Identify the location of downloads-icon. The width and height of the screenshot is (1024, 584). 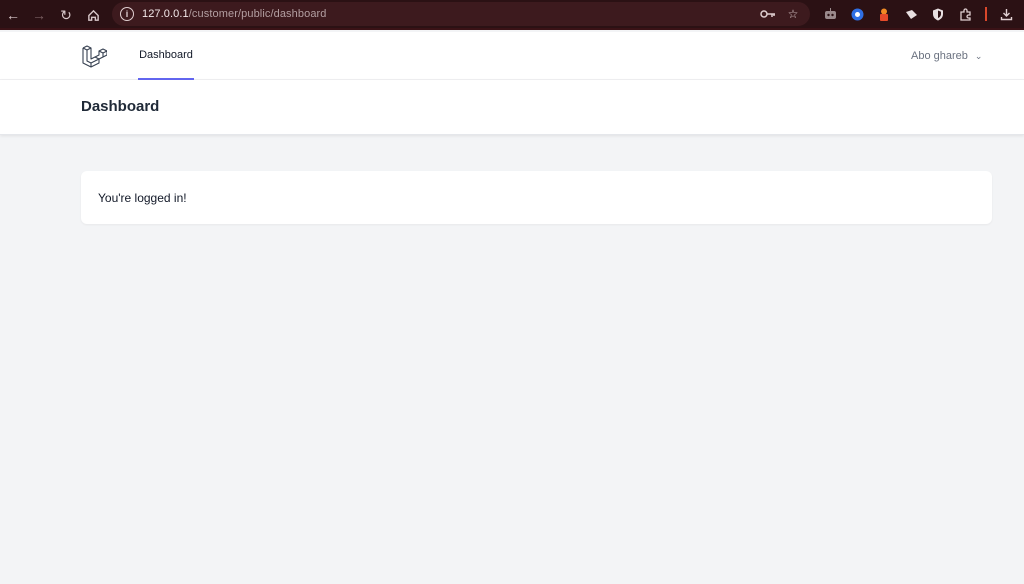
(1006, 14).